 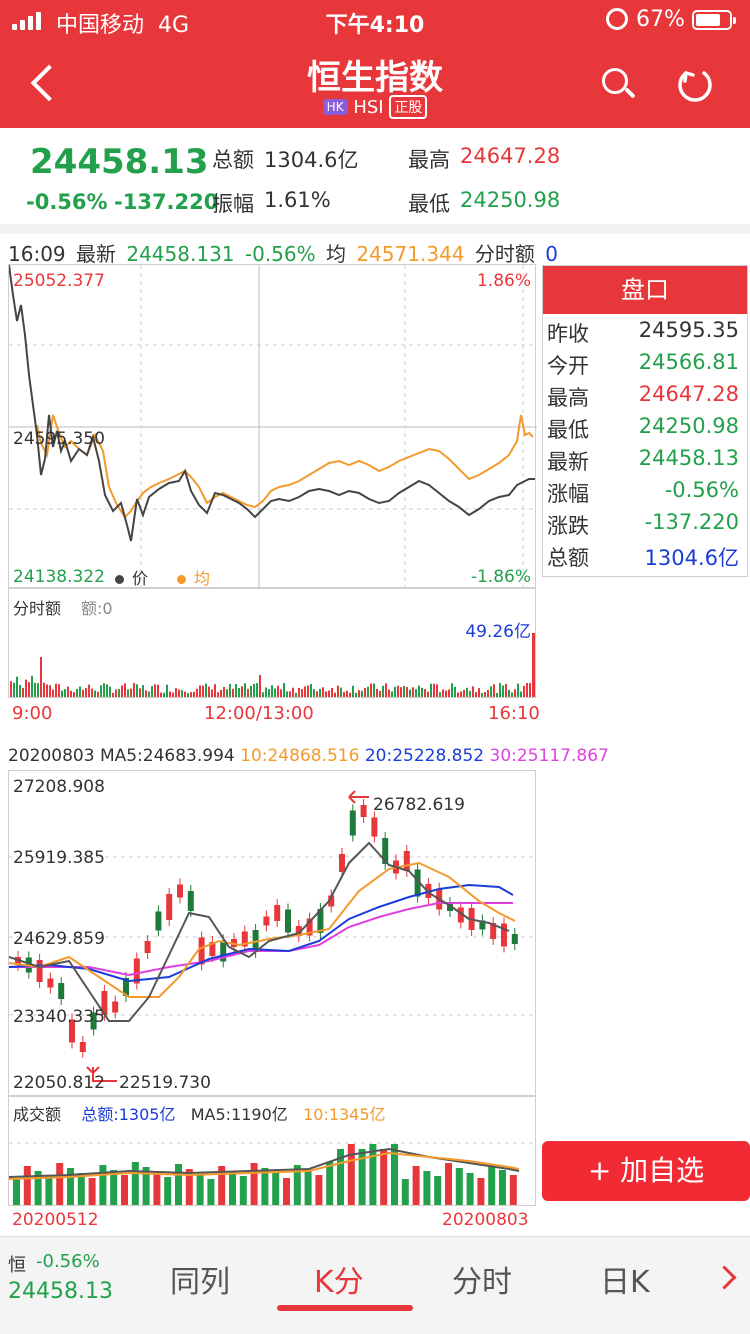 I want to click on kline-volume-chart: 成交额 总额:1305亿 MA5:1190亿 10:1345亿, so click(x=272, y=1151).